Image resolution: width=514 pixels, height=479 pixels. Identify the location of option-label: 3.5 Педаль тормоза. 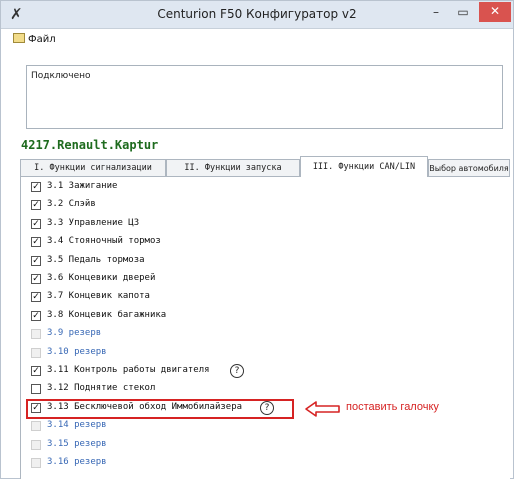
(96, 259).